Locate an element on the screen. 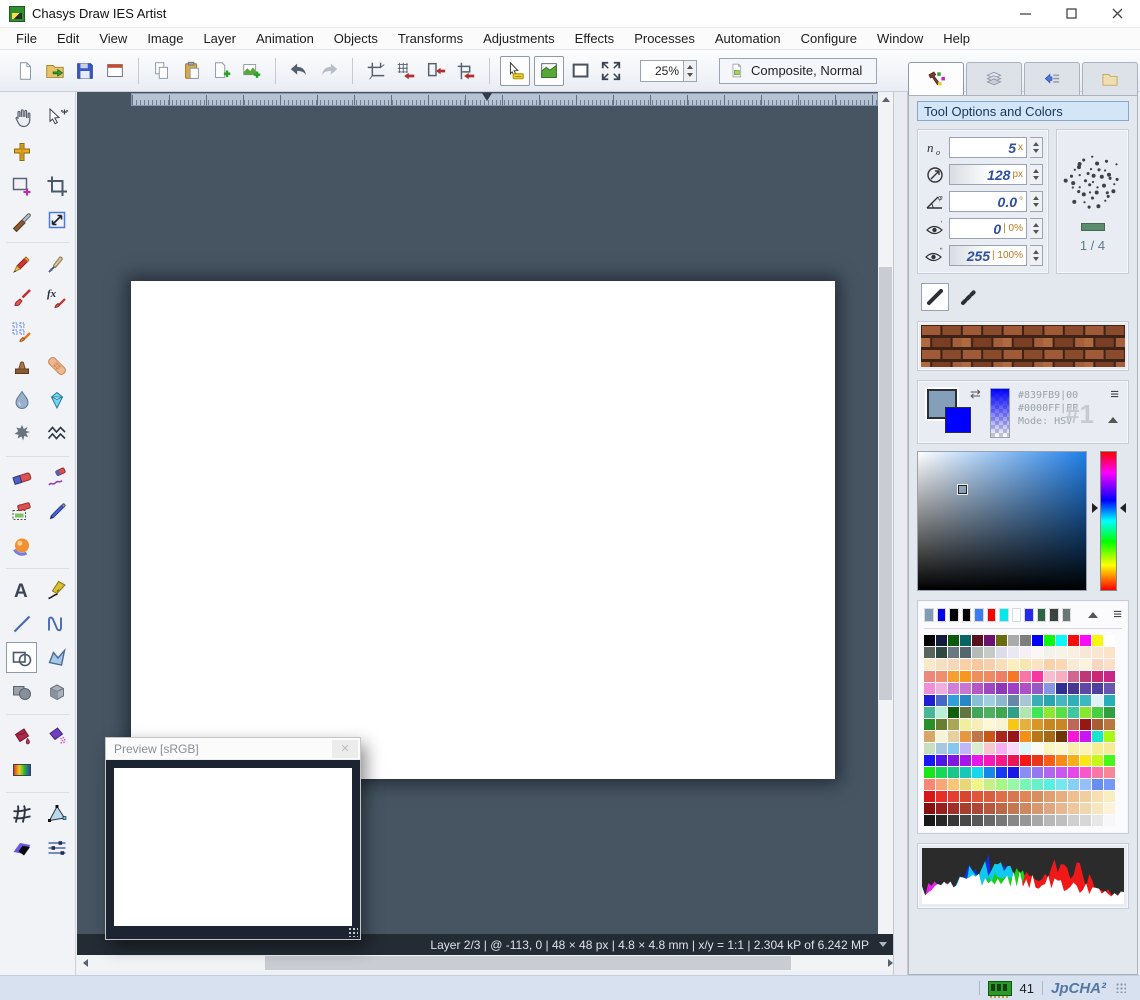 The width and height of the screenshot is (1140, 1000). menu-item-automation: Automation is located at coordinates (748, 38).